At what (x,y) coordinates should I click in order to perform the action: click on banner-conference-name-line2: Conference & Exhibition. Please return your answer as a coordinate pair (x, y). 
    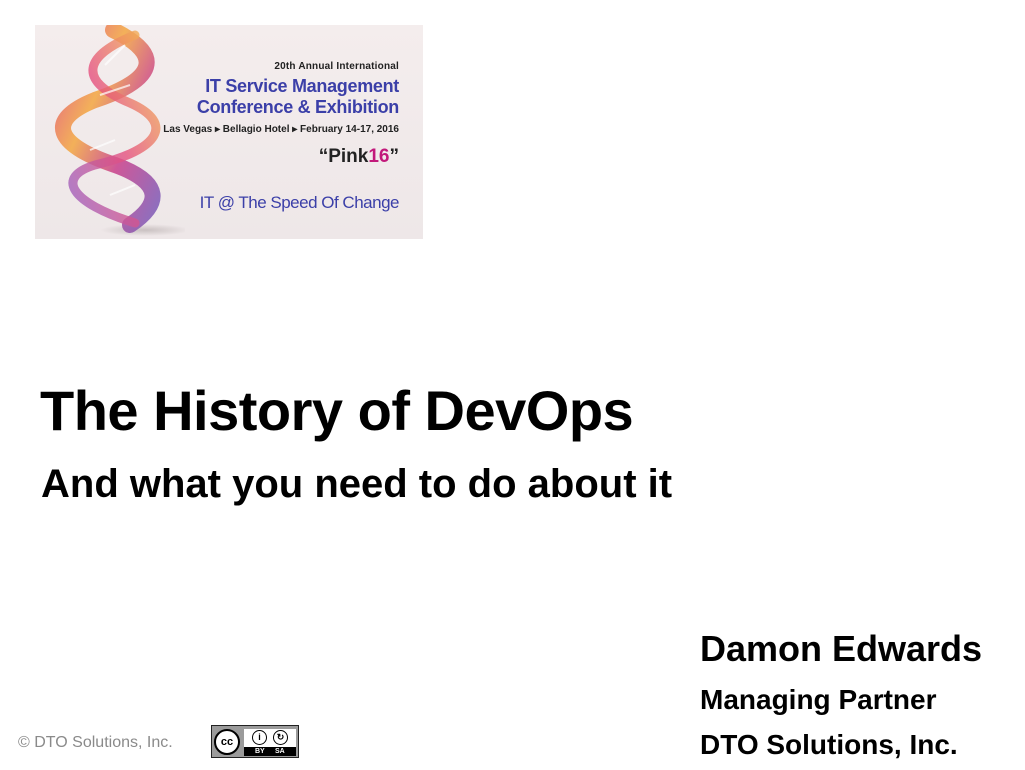
    Looking at the image, I should click on (297, 107).